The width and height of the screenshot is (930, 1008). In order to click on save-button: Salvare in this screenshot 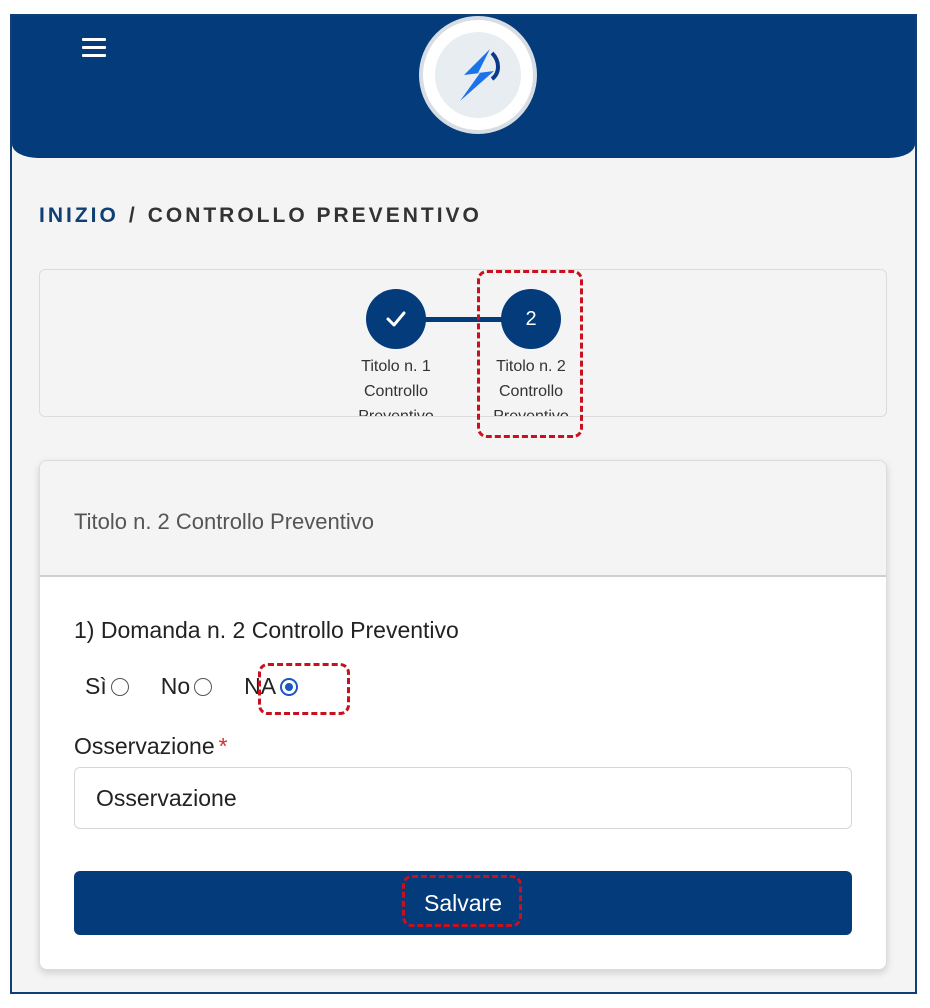, I will do `click(463, 903)`.